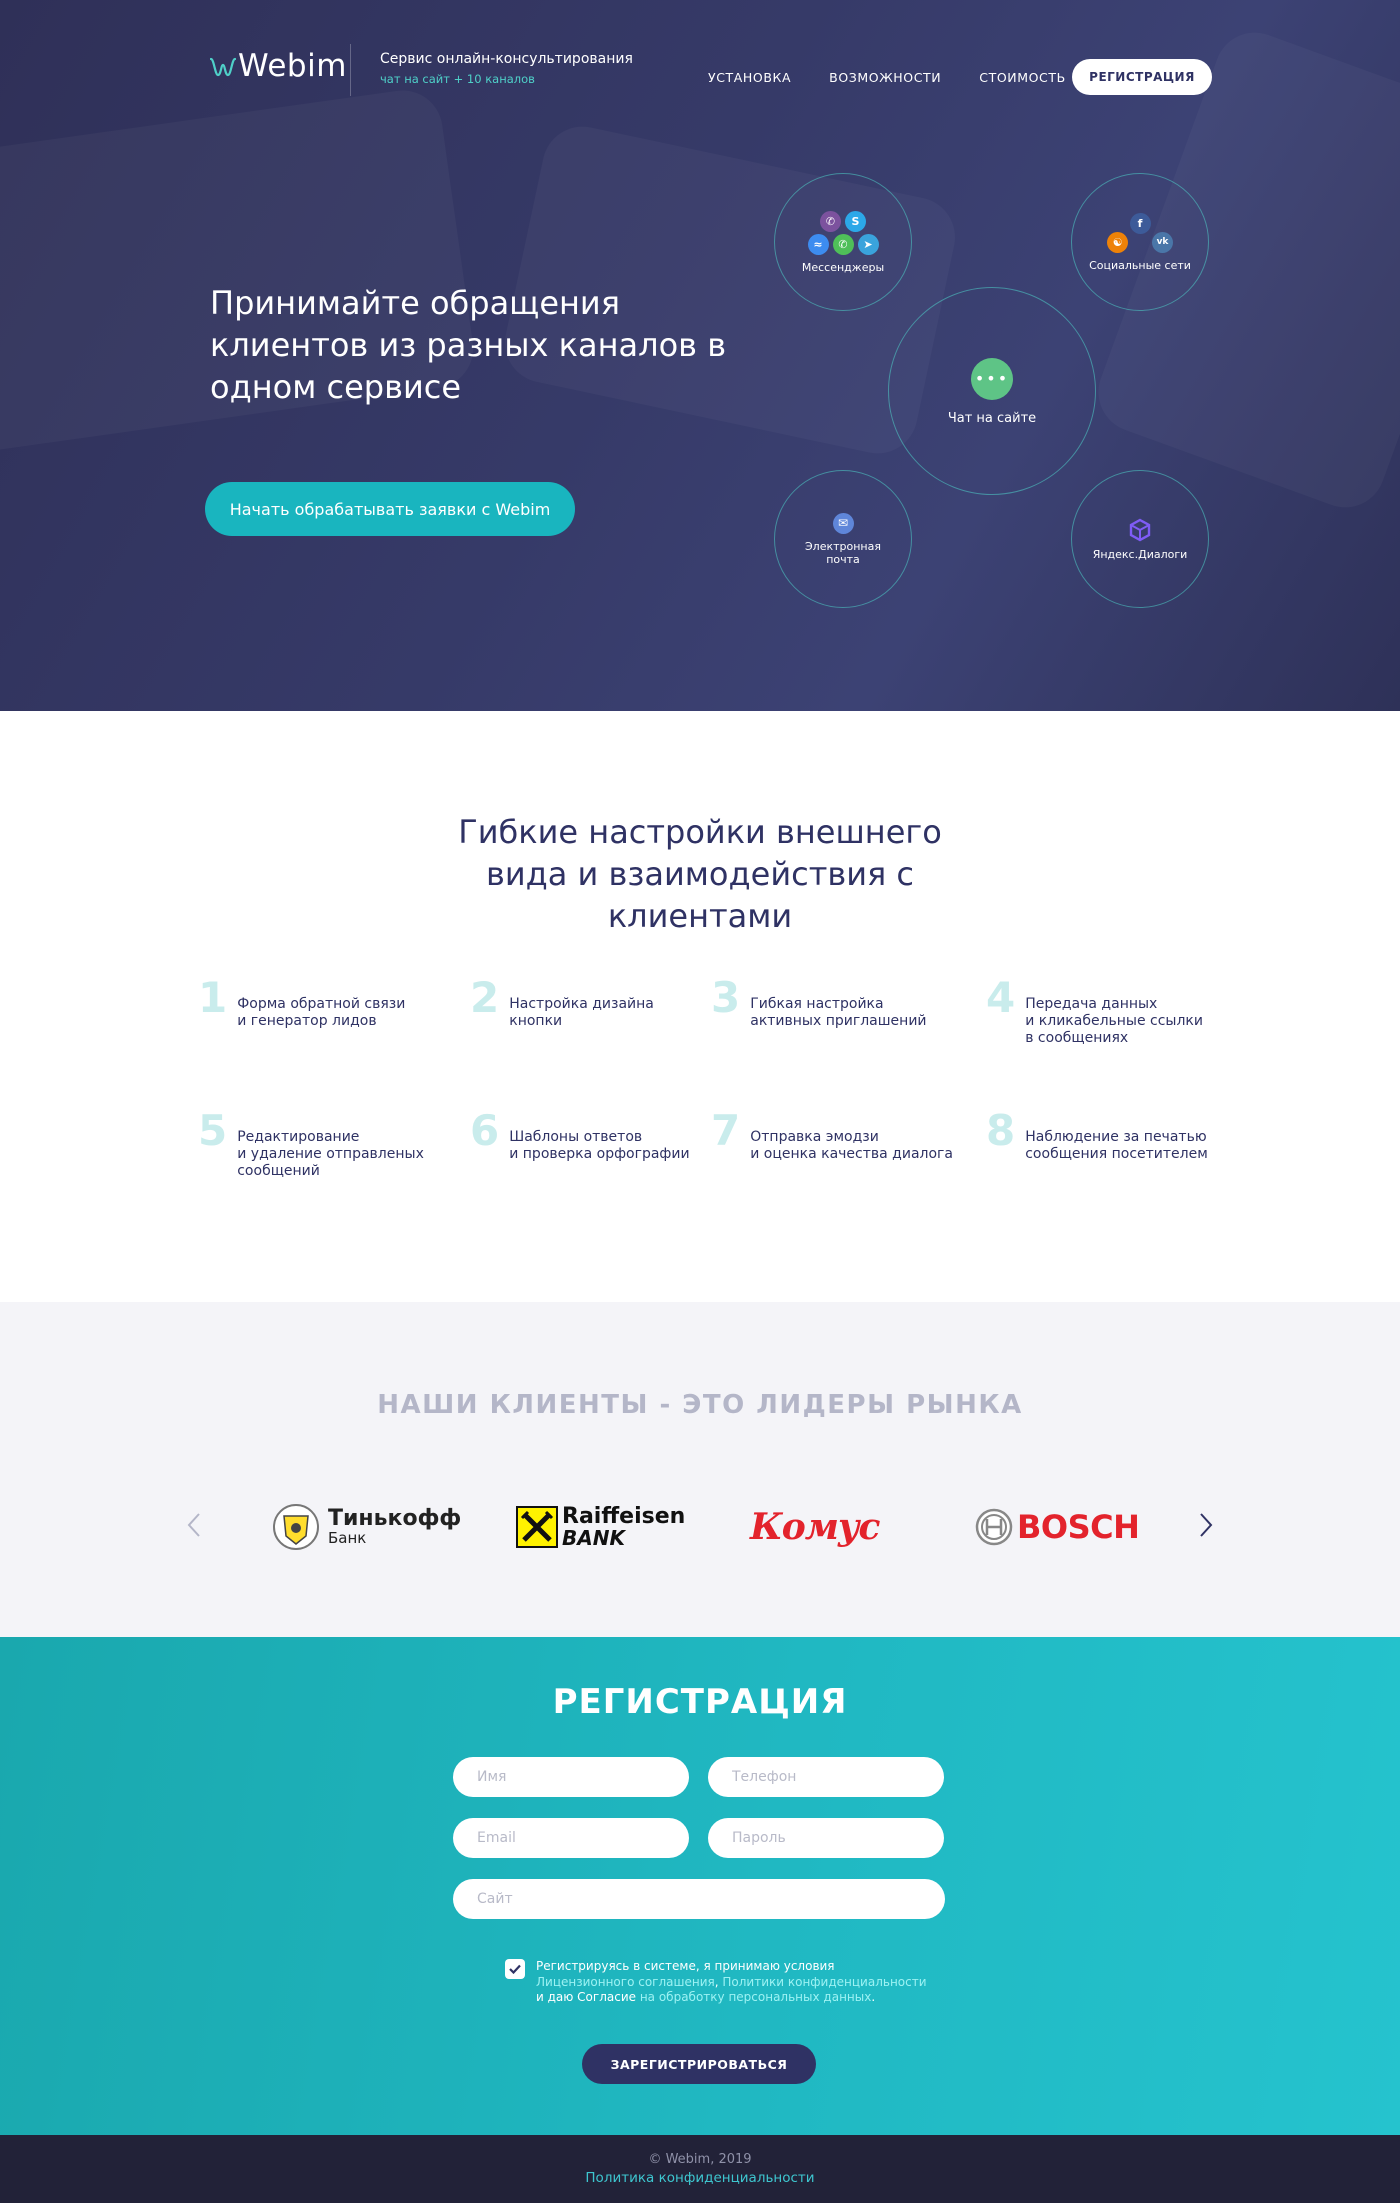 Image resolution: width=1400 pixels, height=2203 pixels. I want to click on carousel-prev-button, so click(194, 1525).